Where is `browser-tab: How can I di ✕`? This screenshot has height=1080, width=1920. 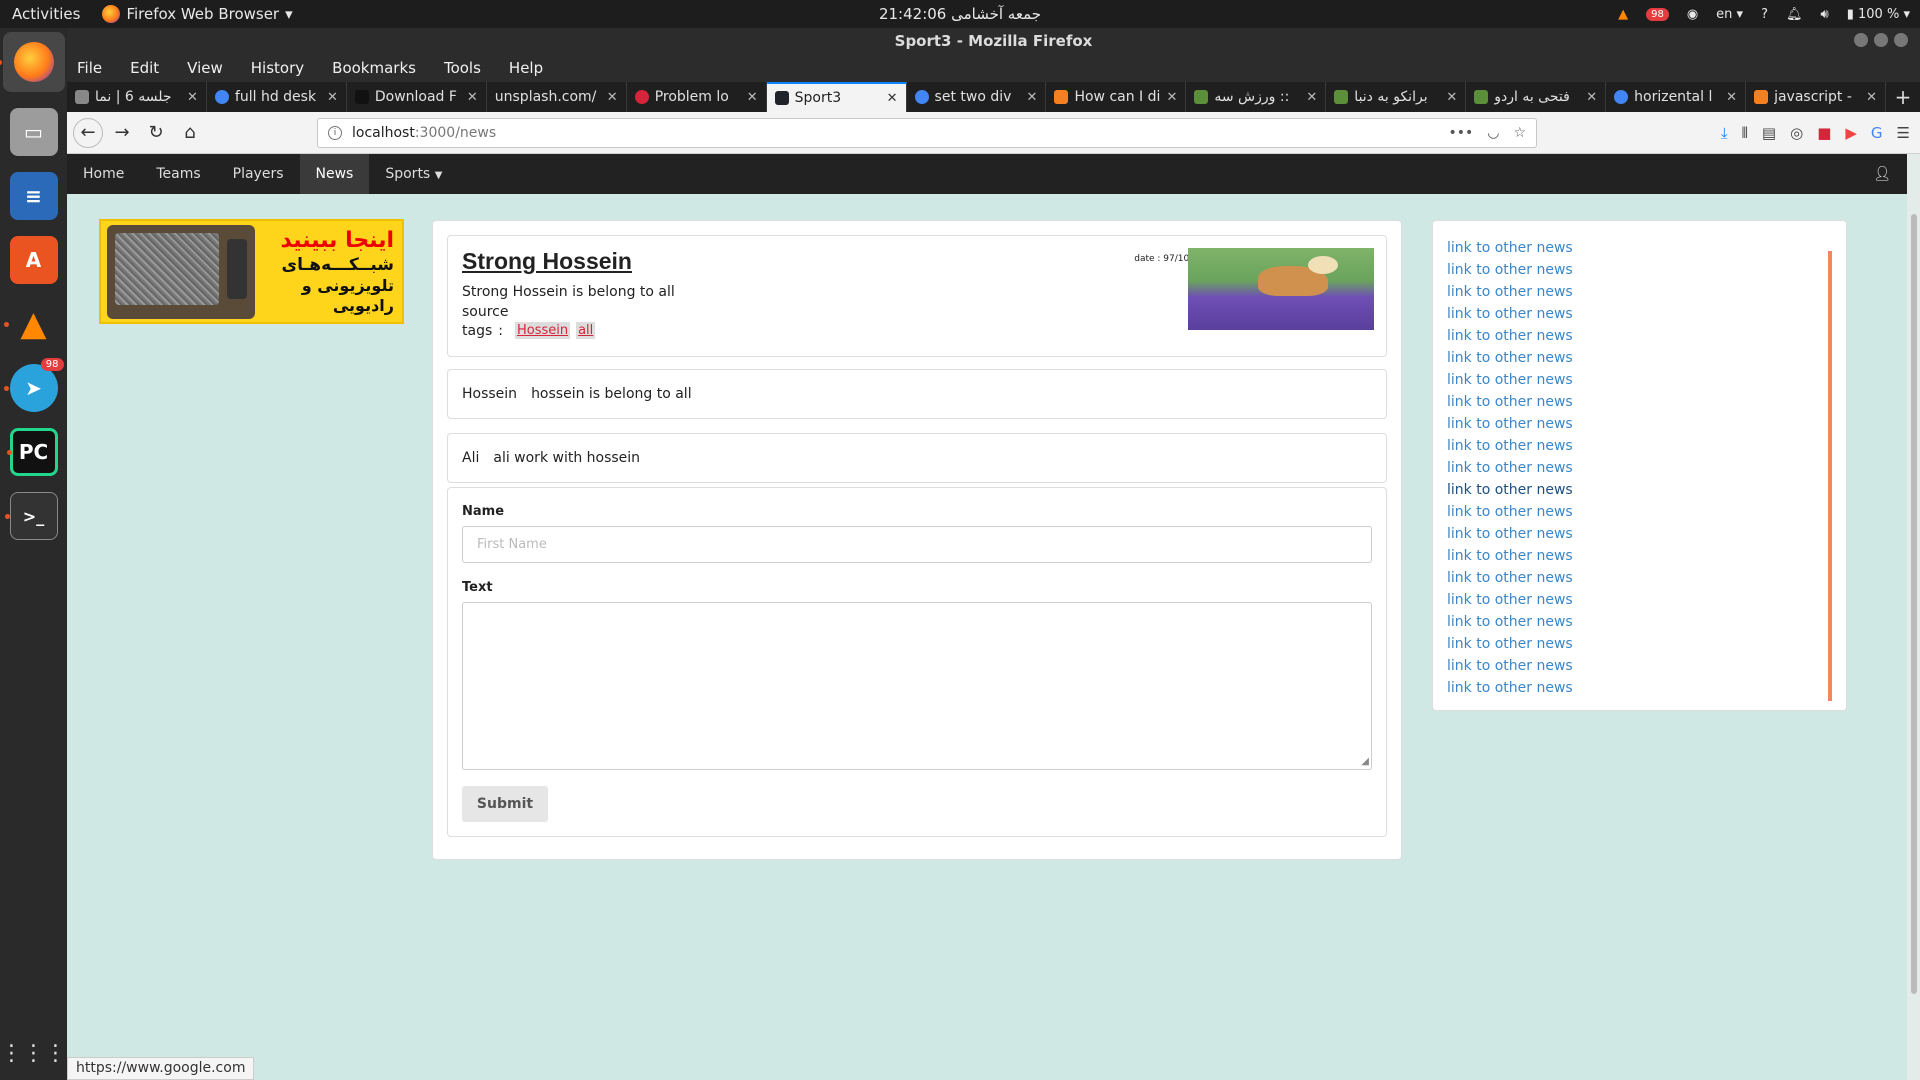 browser-tab: How can I di ✕ is located at coordinates (1116, 97).